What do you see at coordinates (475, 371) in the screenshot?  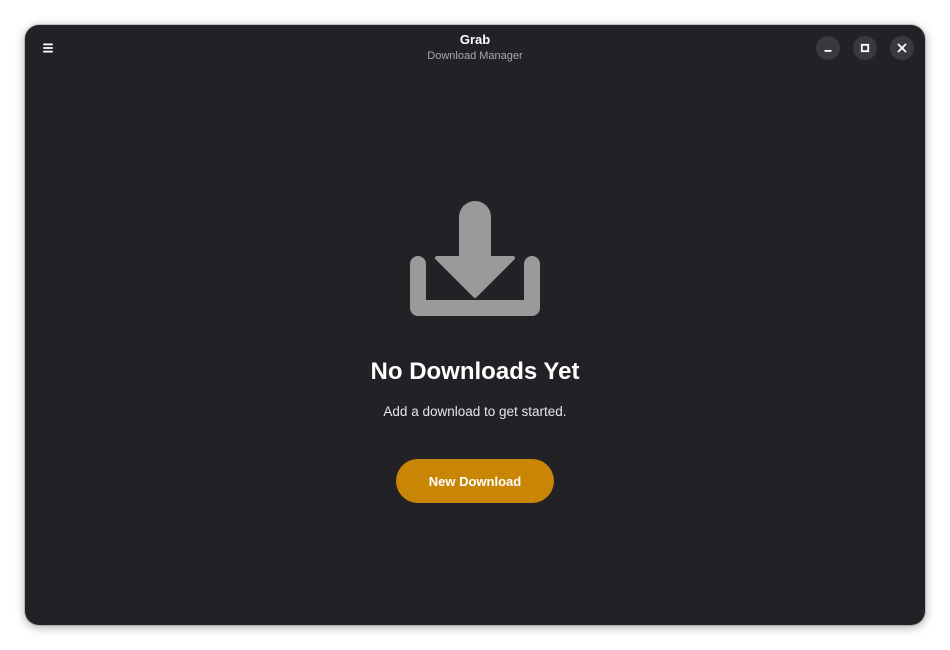 I see `empty-state-title: No Downloads Yet` at bounding box center [475, 371].